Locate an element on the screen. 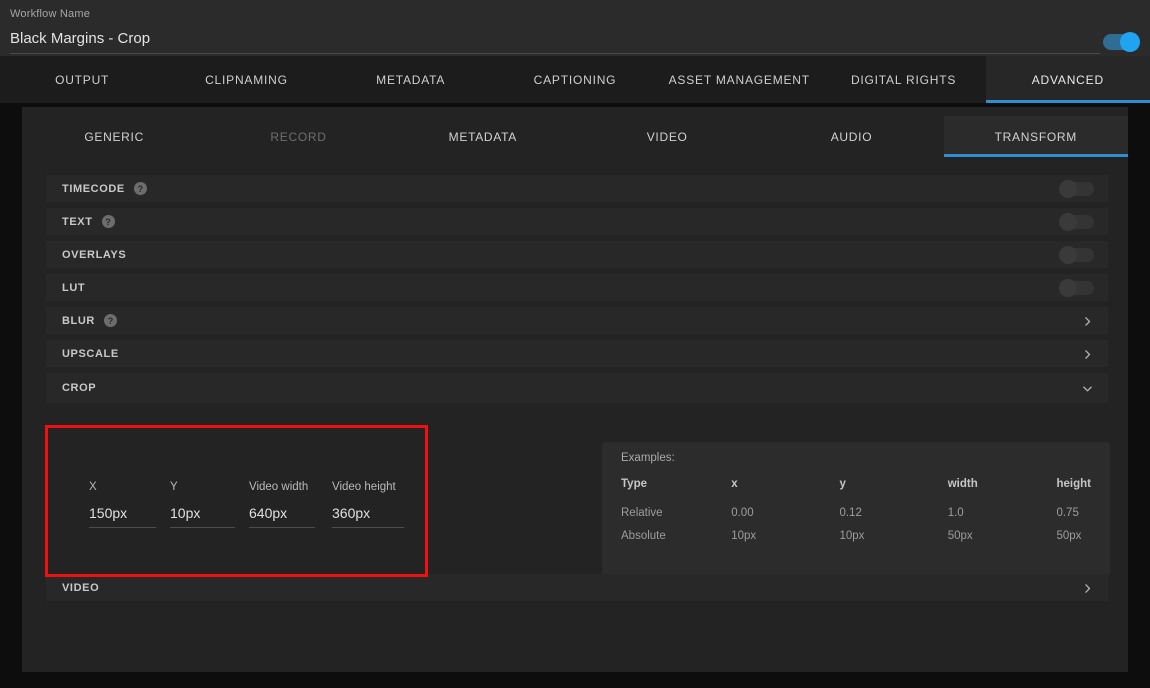  subtab-label: RECORD is located at coordinates (298, 136).